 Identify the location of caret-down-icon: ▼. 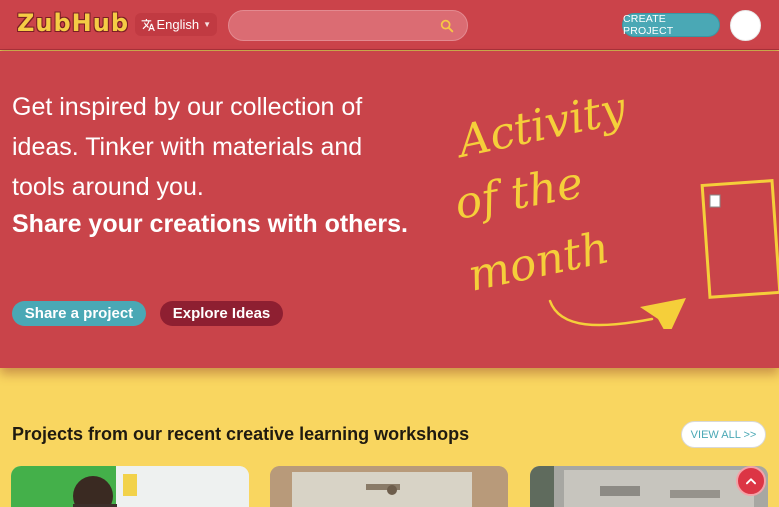
(207, 24).